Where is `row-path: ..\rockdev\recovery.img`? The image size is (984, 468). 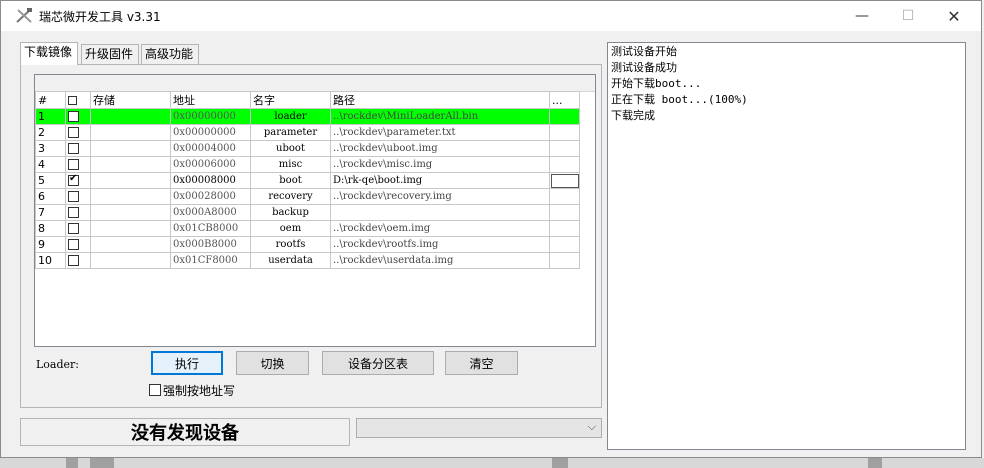 row-path: ..\rockdev\recovery.img is located at coordinates (440, 196).